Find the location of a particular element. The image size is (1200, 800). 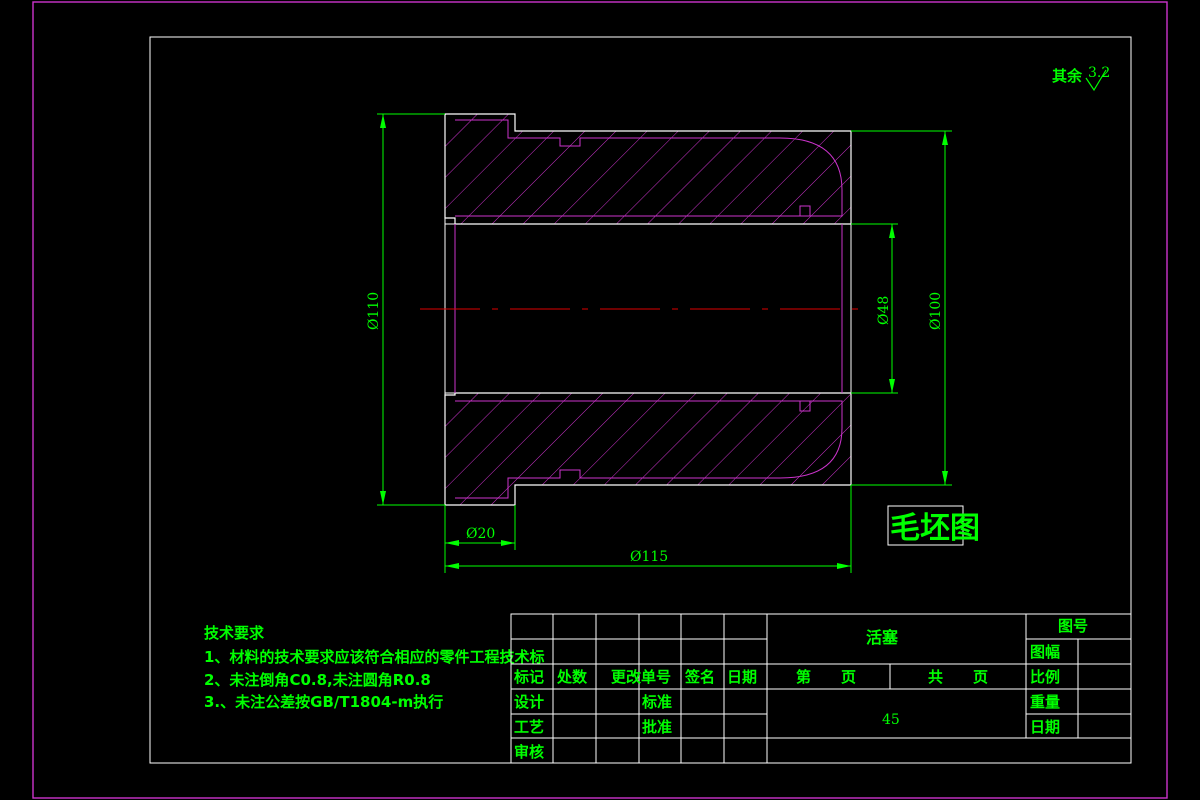

tech-heading: 技术要求 is located at coordinates (234, 633).